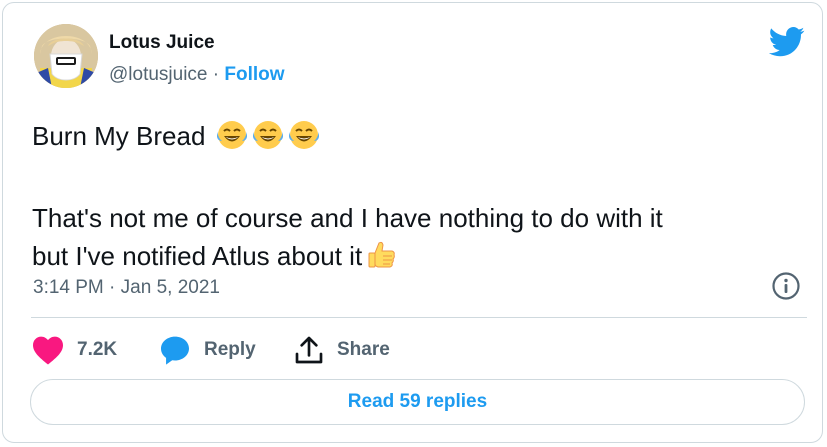 The width and height of the screenshot is (827, 447). I want to click on like-count: 7.2K, so click(97, 349).